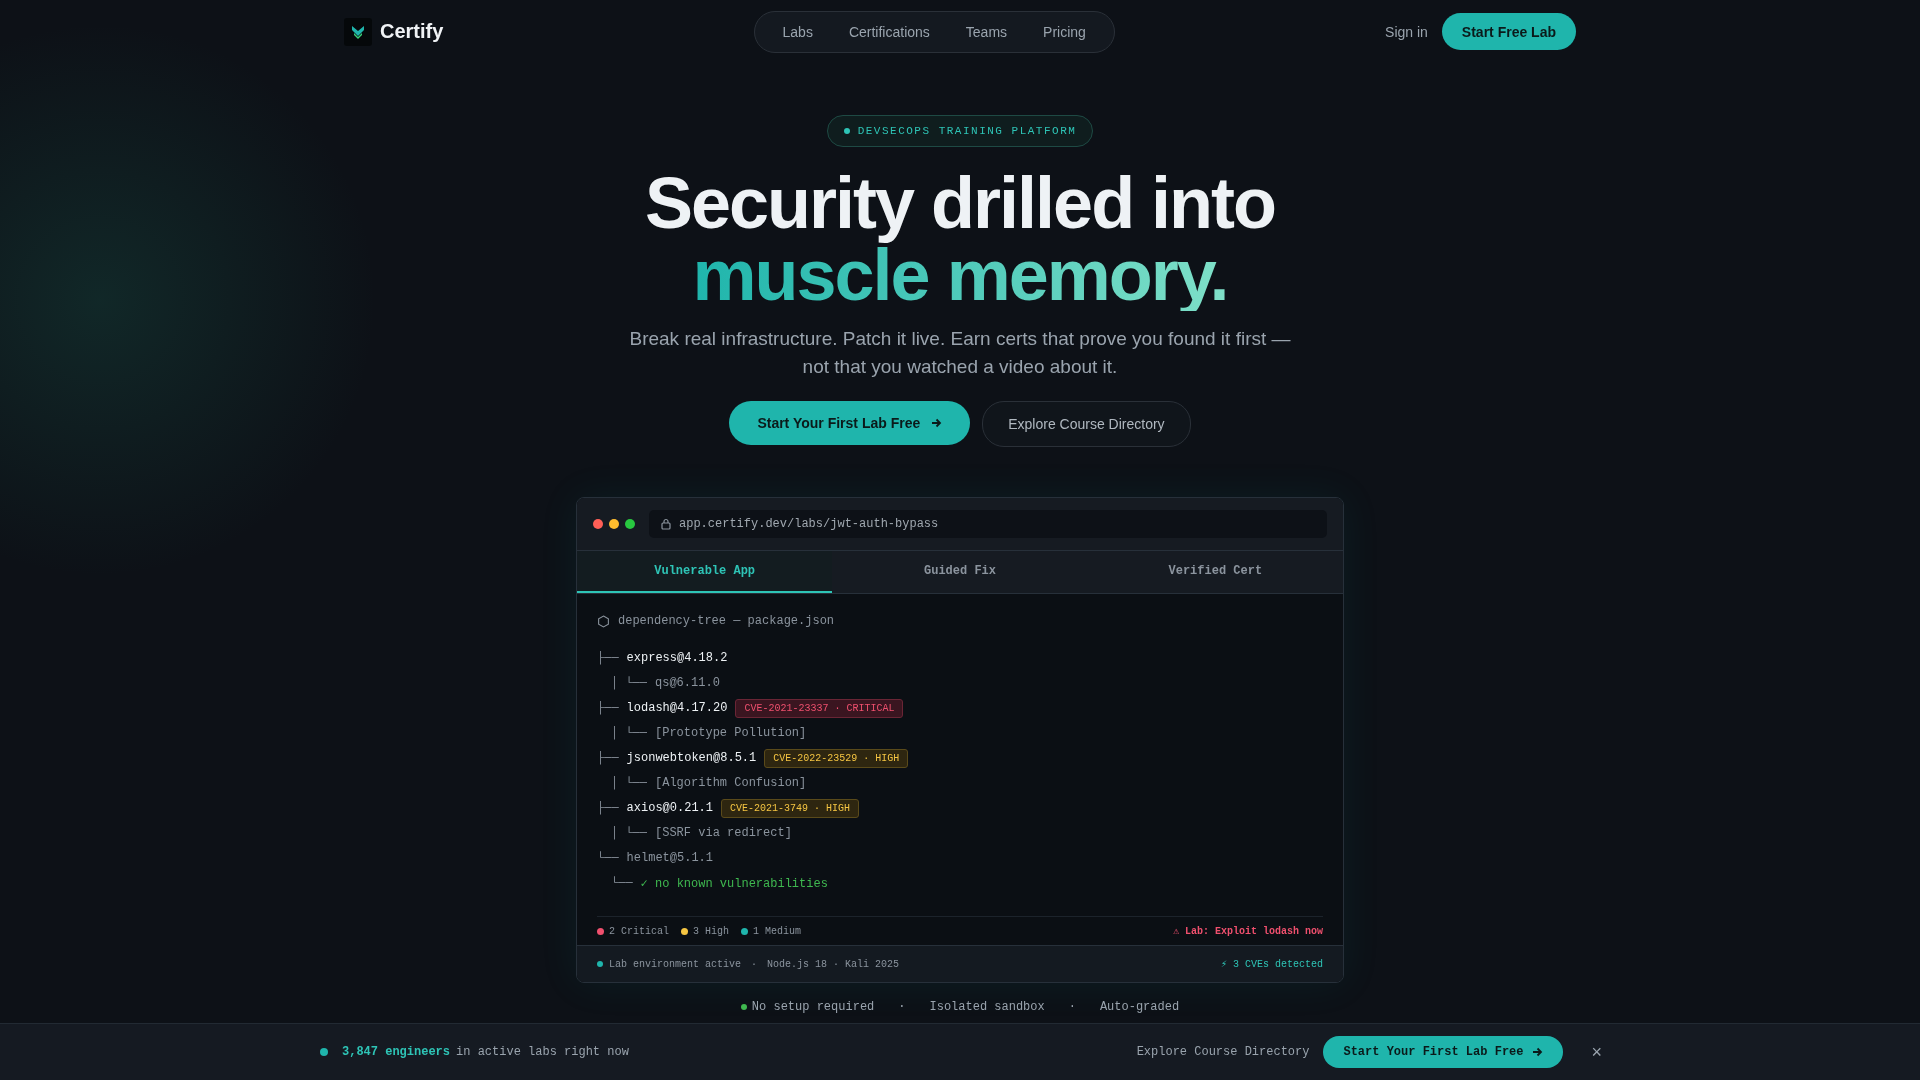  I want to click on lock-icon, so click(666, 524).